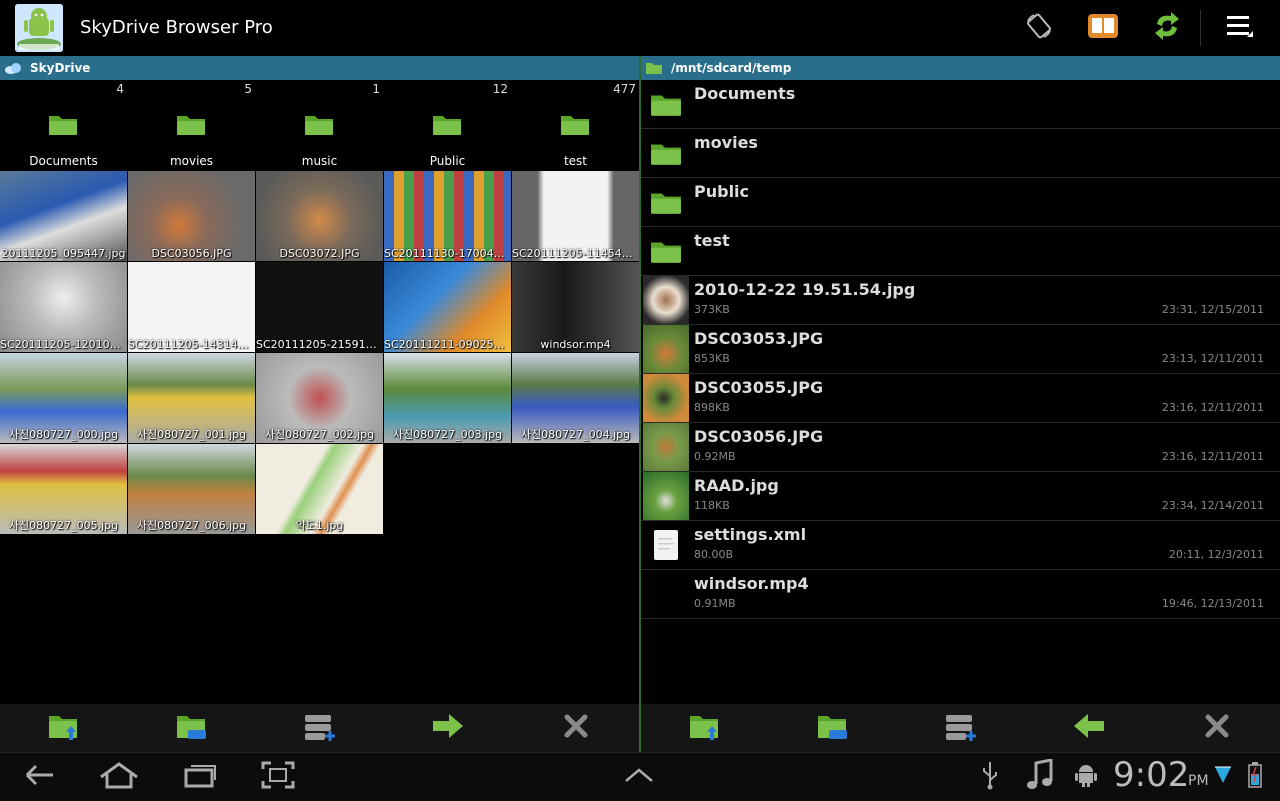  I want to click on item-name: Public, so click(722, 191).